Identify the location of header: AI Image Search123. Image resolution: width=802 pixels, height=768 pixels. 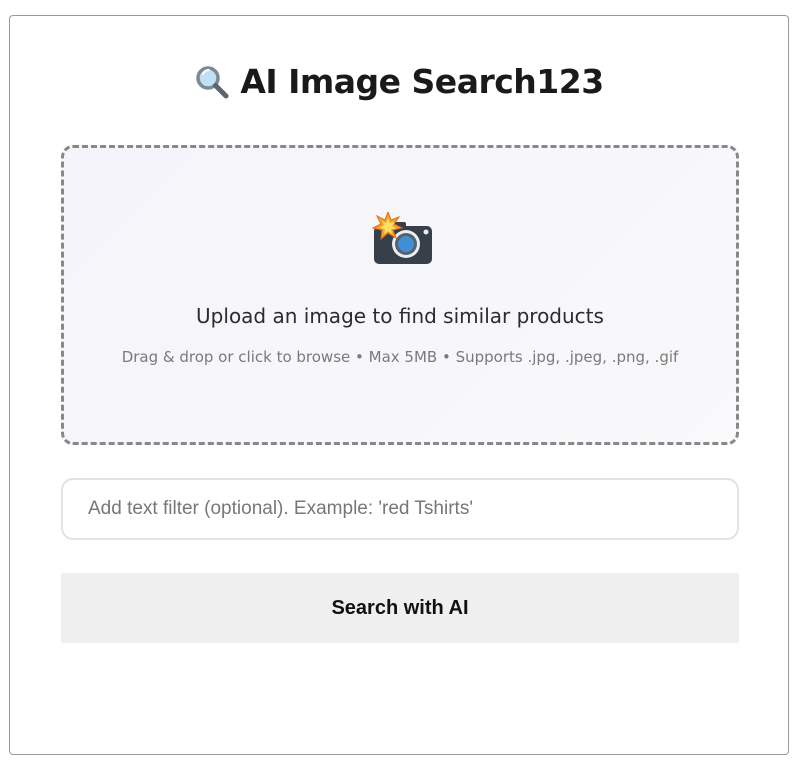
(399, 81).